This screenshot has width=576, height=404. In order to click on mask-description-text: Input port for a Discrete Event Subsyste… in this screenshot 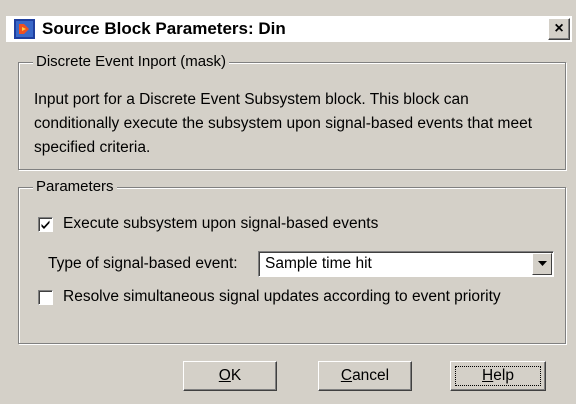, I will do `click(283, 123)`.